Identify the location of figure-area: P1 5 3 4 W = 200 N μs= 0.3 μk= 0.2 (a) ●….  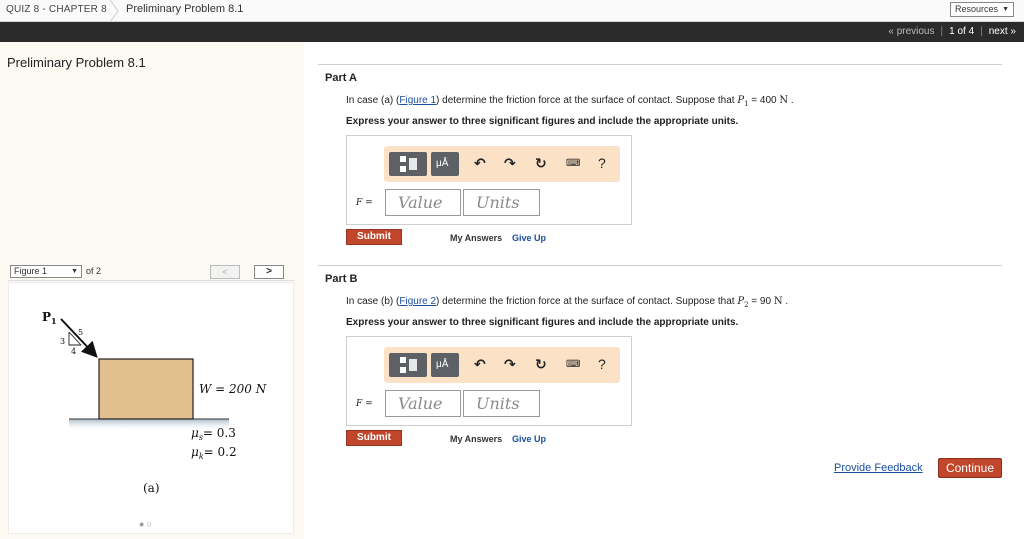
(151, 408).